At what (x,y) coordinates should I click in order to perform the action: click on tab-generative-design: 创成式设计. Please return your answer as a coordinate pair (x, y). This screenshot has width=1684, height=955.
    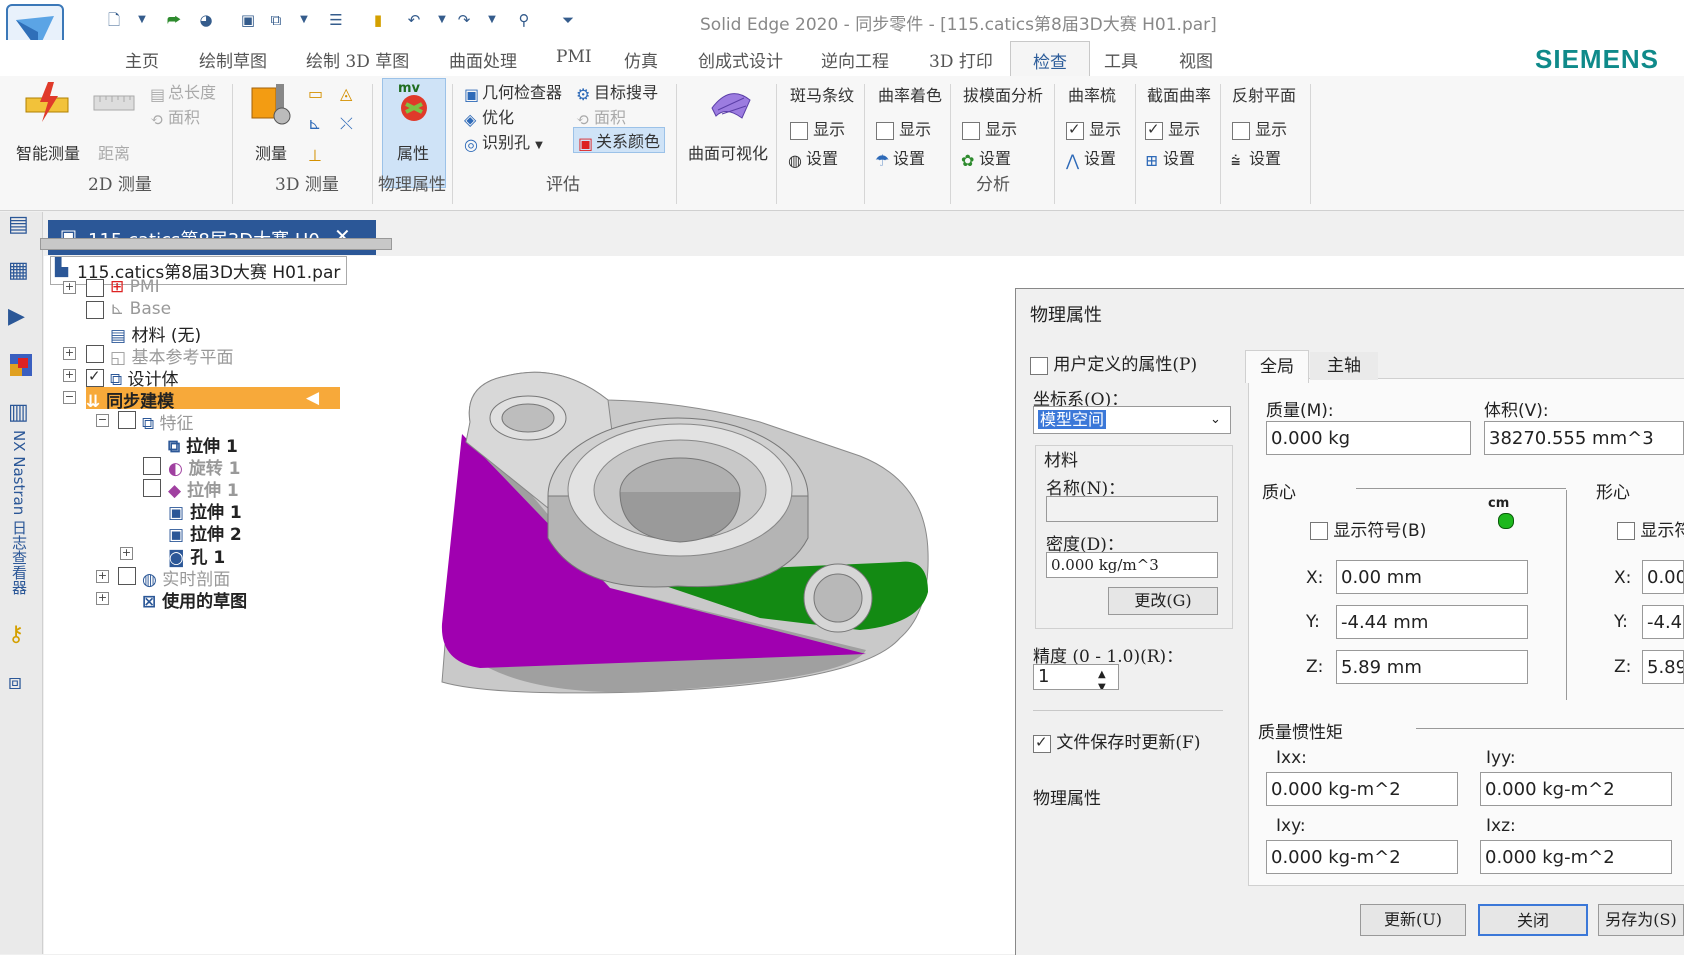
    Looking at the image, I should click on (740, 59).